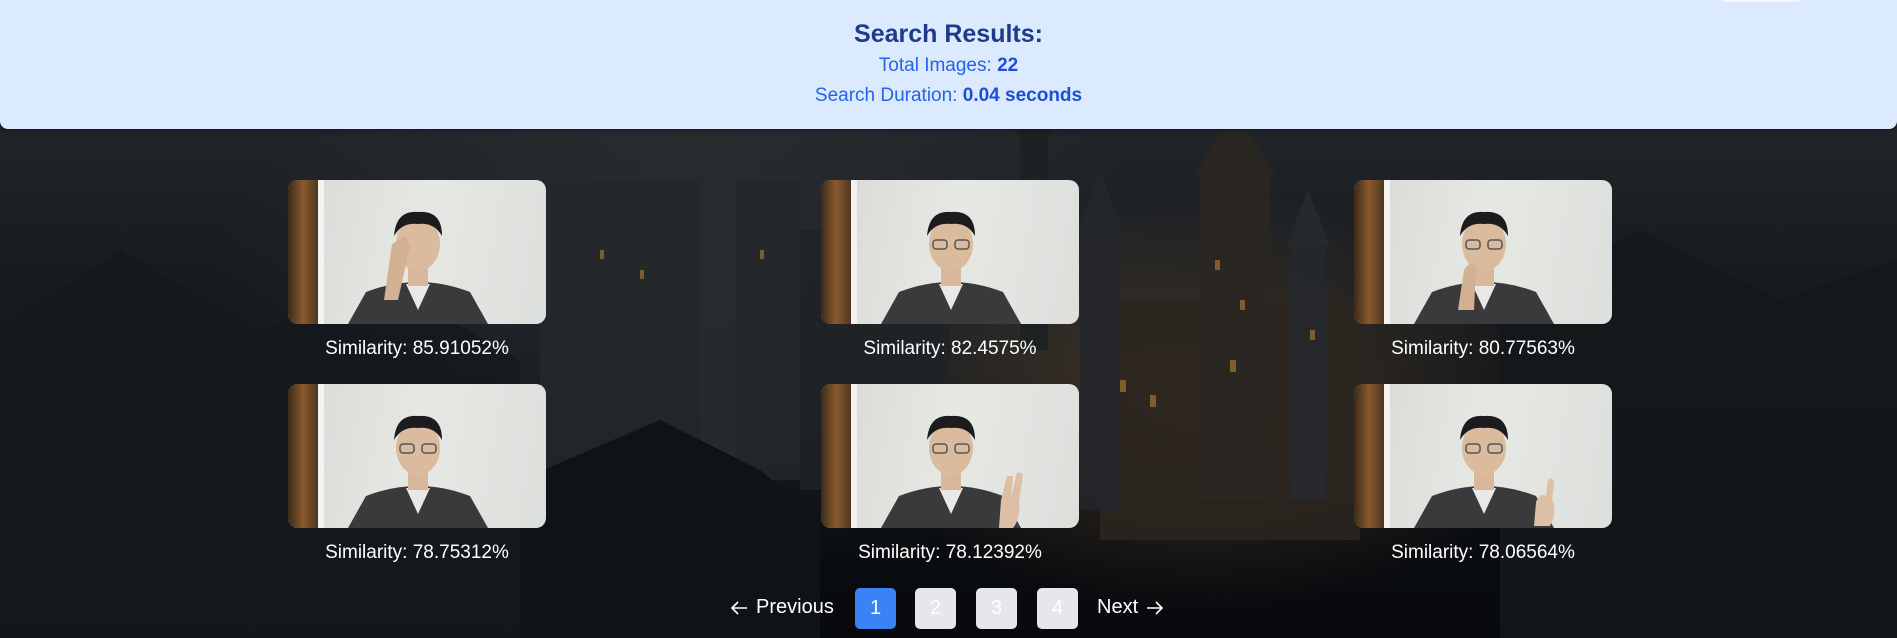  What do you see at coordinates (1022, 95) in the screenshot?
I see `search-duration-value: 0.04 seconds` at bounding box center [1022, 95].